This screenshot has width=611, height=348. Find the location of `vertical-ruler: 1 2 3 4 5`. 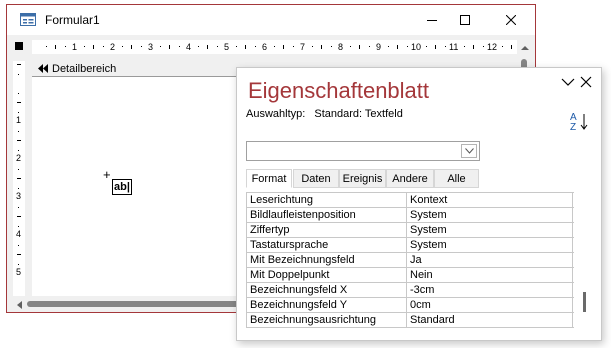

vertical-ruler: 1 2 3 4 5 is located at coordinates (19, 178).